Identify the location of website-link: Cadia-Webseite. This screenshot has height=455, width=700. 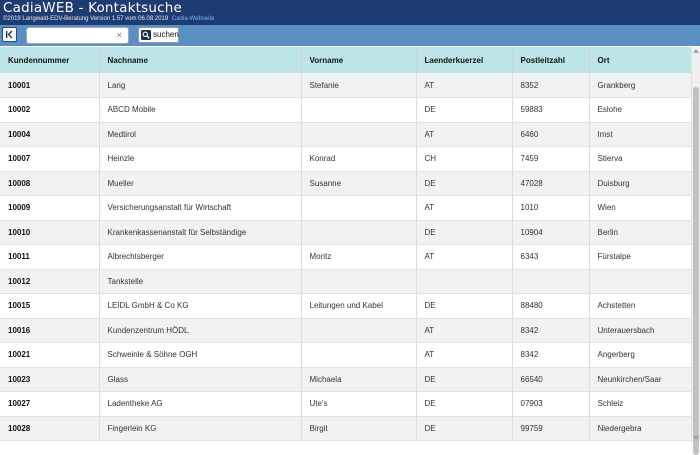
(193, 19).